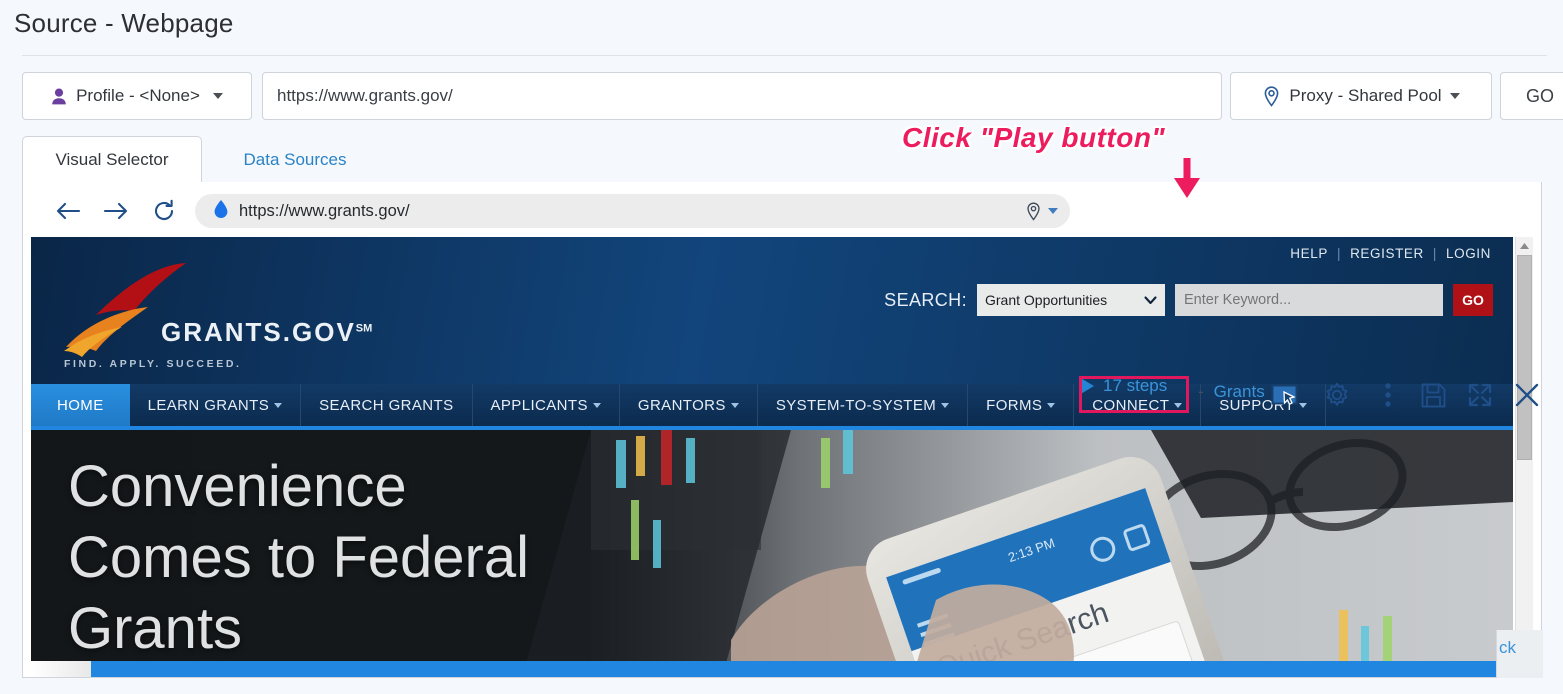 The height and width of the screenshot is (694, 1563). What do you see at coordinates (1365, 95) in the screenshot?
I see `proxy-button-label: Proxy - Shared Pool` at bounding box center [1365, 95].